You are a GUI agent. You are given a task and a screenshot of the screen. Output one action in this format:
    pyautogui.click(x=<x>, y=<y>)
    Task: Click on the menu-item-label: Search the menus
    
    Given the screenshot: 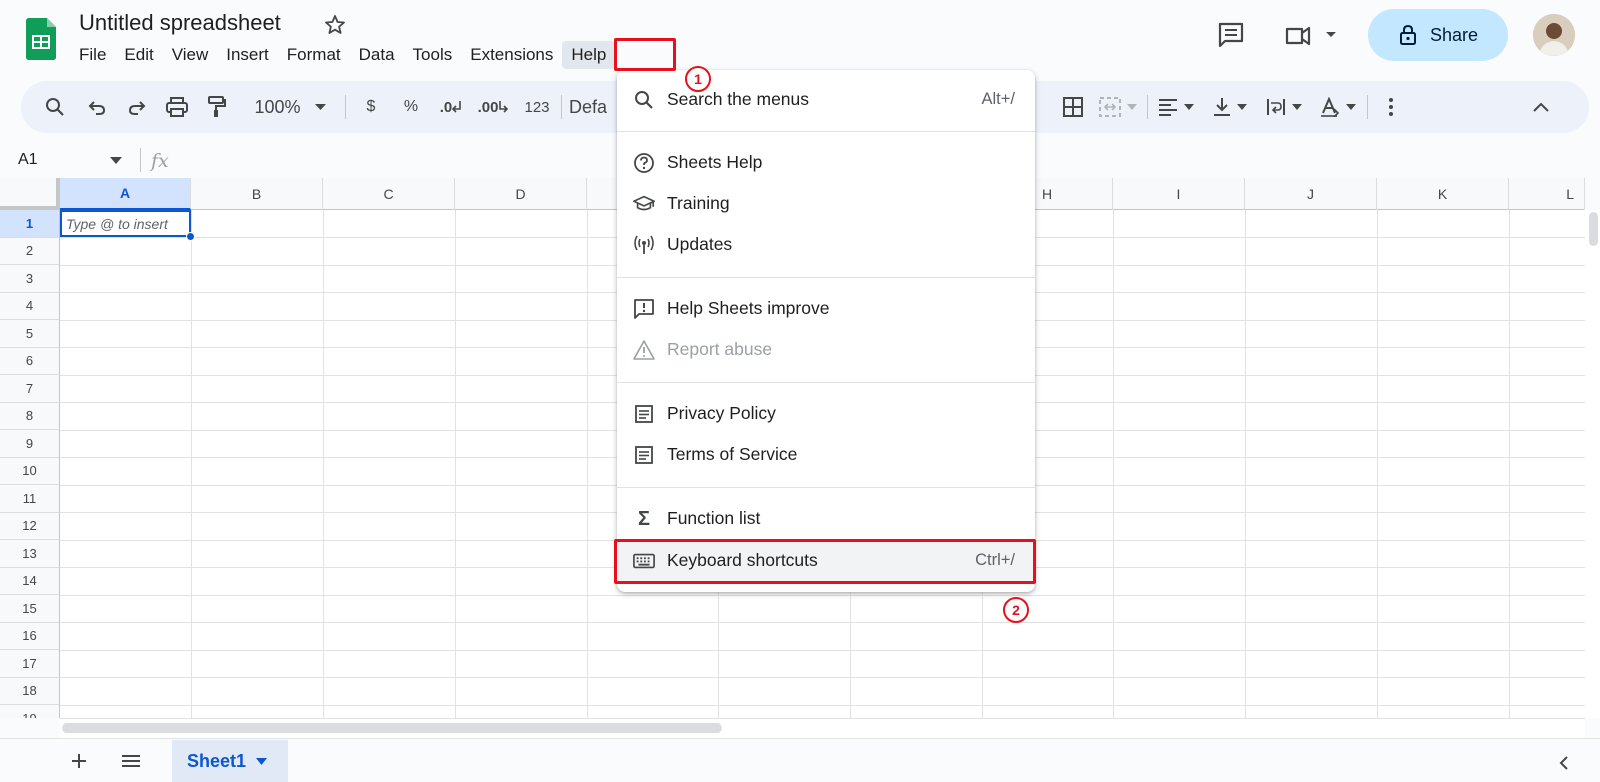 What is the action you would take?
    pyautogui.click(x=738, y=99)
    